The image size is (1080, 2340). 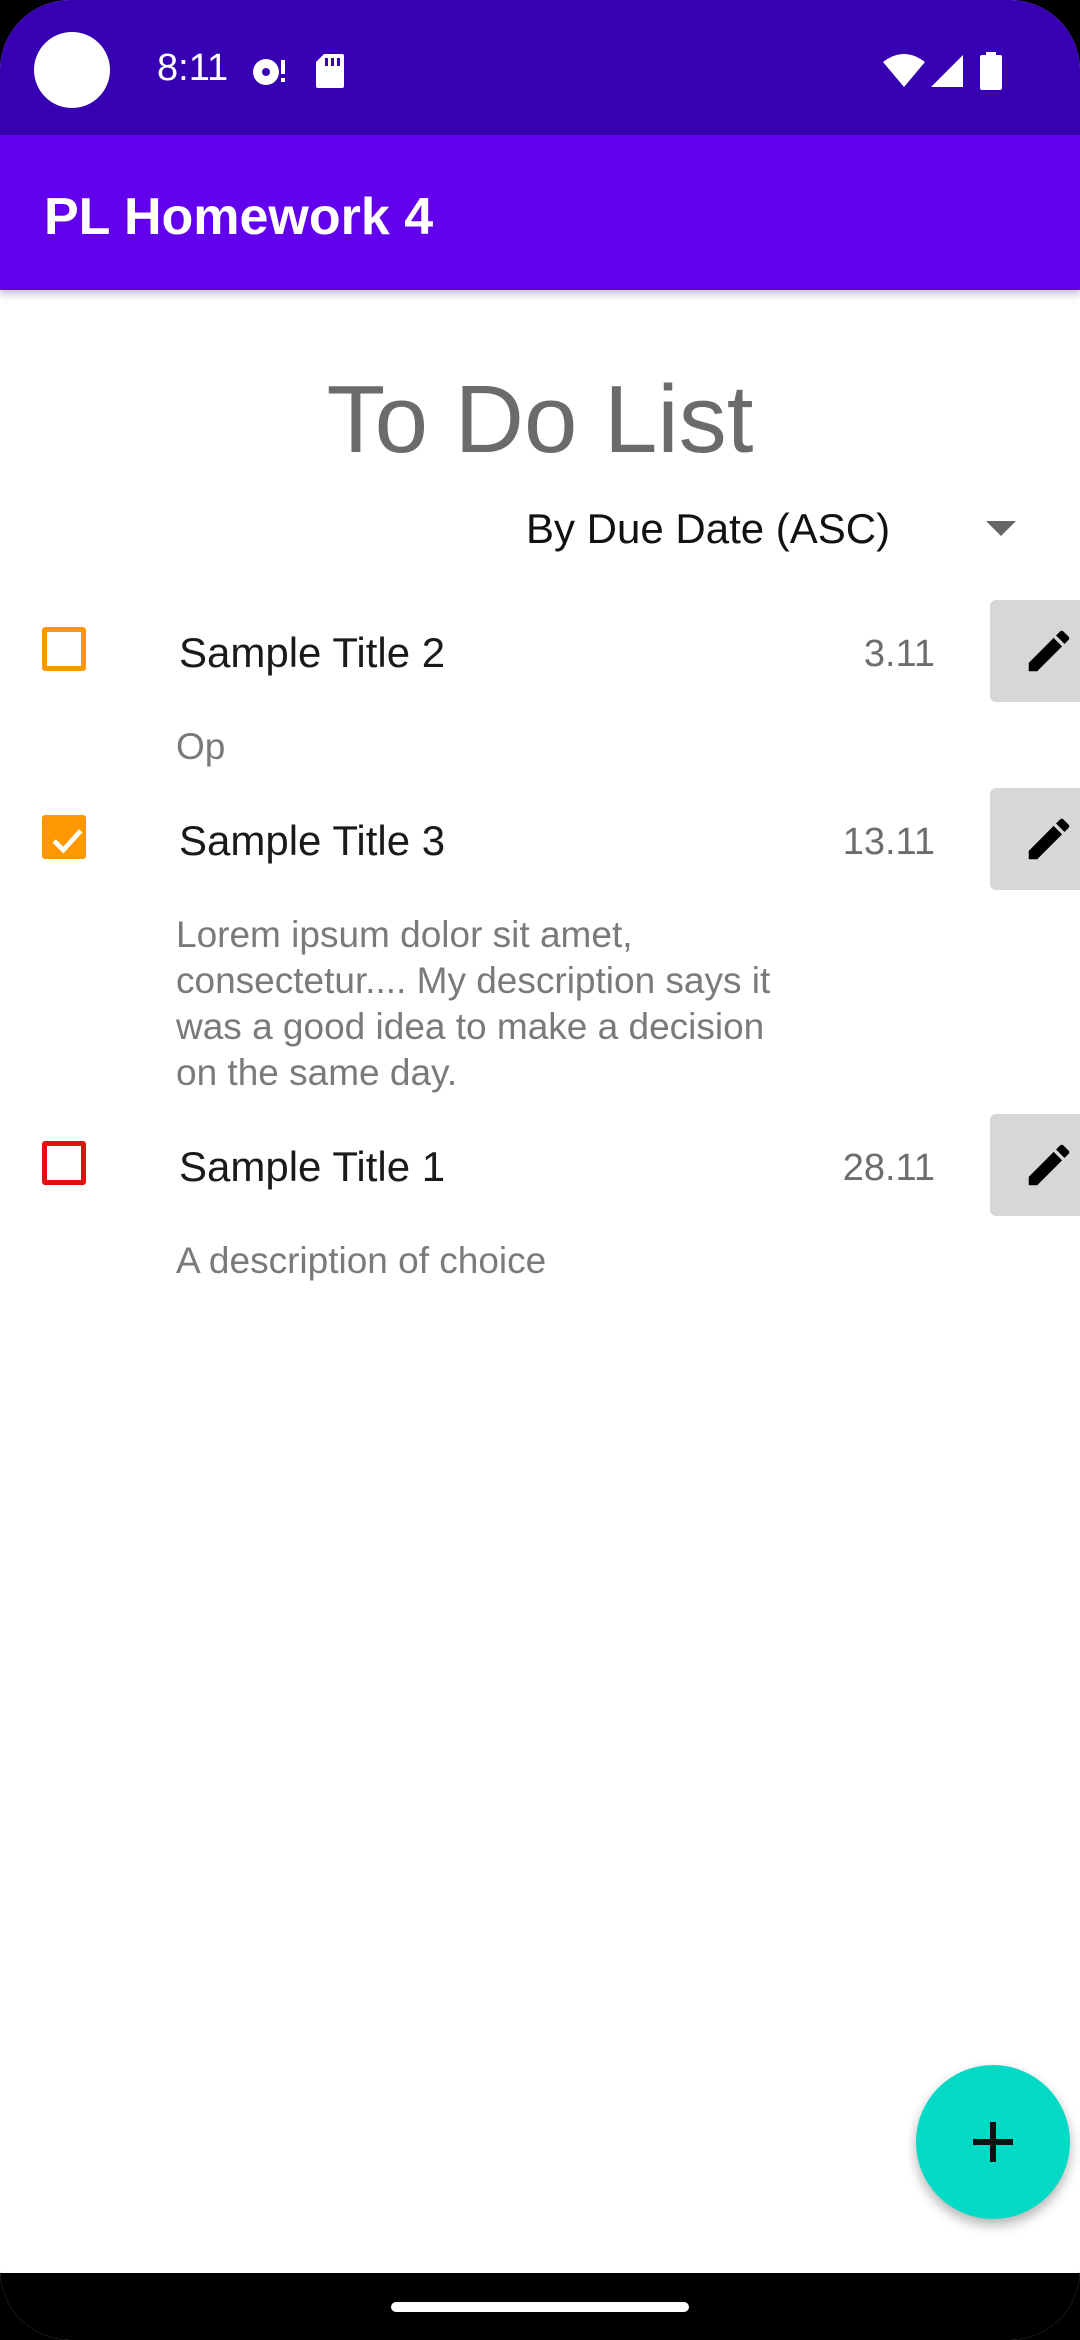 What do you see at coordinates (540, 67) in the screenshot?
I see `status-bar: 8:11` at bounding box center [540, 67].